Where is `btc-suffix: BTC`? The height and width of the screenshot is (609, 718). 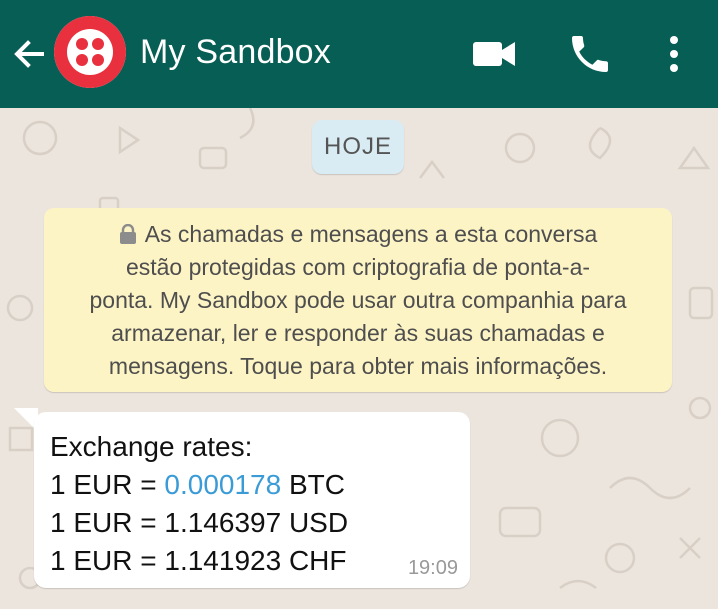 btc-suffix: BTC is located at coordinates (313, 484).